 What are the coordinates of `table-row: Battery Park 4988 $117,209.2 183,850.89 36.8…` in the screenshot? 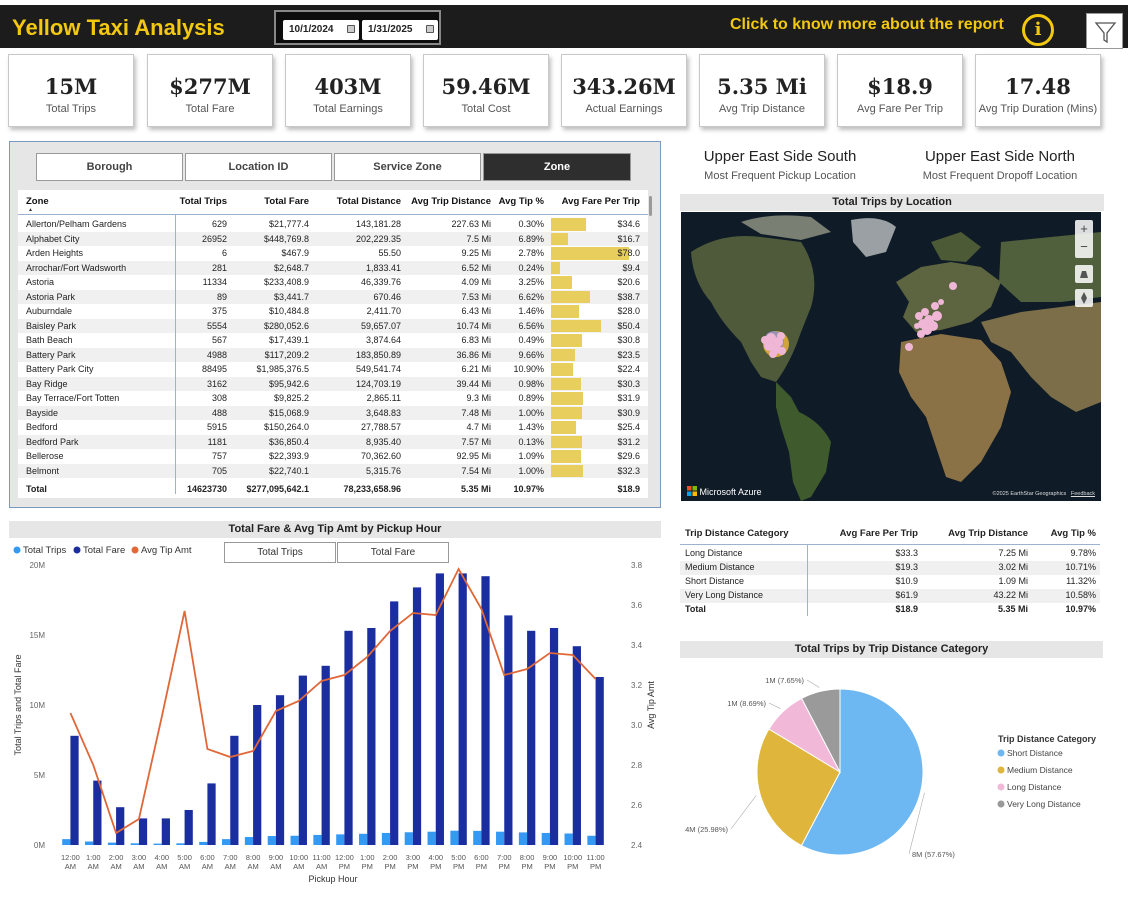 It's located at (333, 354).